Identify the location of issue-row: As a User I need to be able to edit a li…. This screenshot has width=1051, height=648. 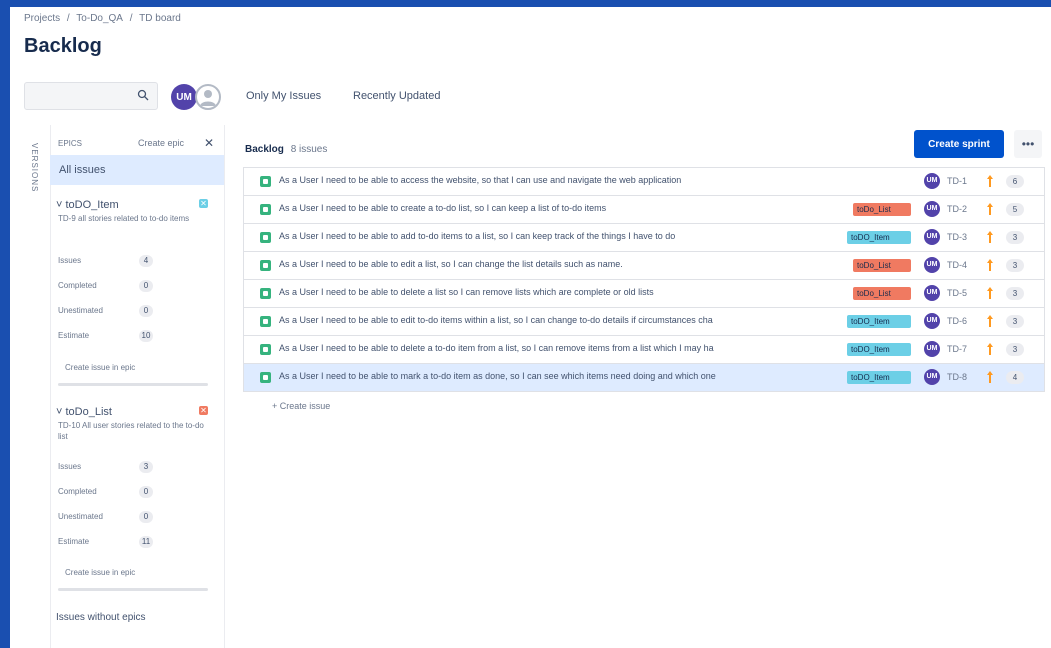
(644, 266).